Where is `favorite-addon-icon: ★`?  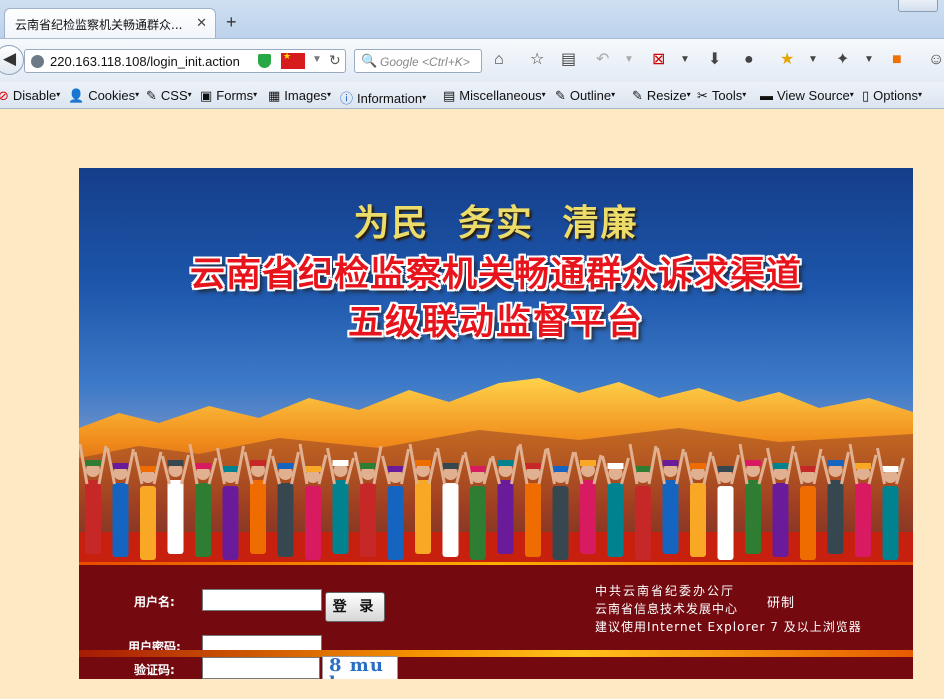 favorite-addon-icon: ★ is located at coordinates (787, 60).